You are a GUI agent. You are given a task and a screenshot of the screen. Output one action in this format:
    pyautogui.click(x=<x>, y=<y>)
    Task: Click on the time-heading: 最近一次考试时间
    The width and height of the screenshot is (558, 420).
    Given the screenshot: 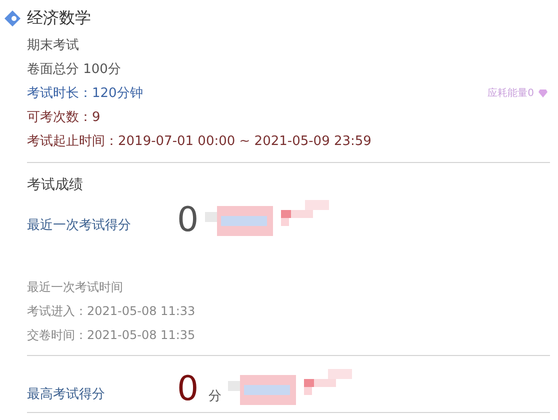 What is the action you would take?
    pyautogui.click(x=75, y=287)
    